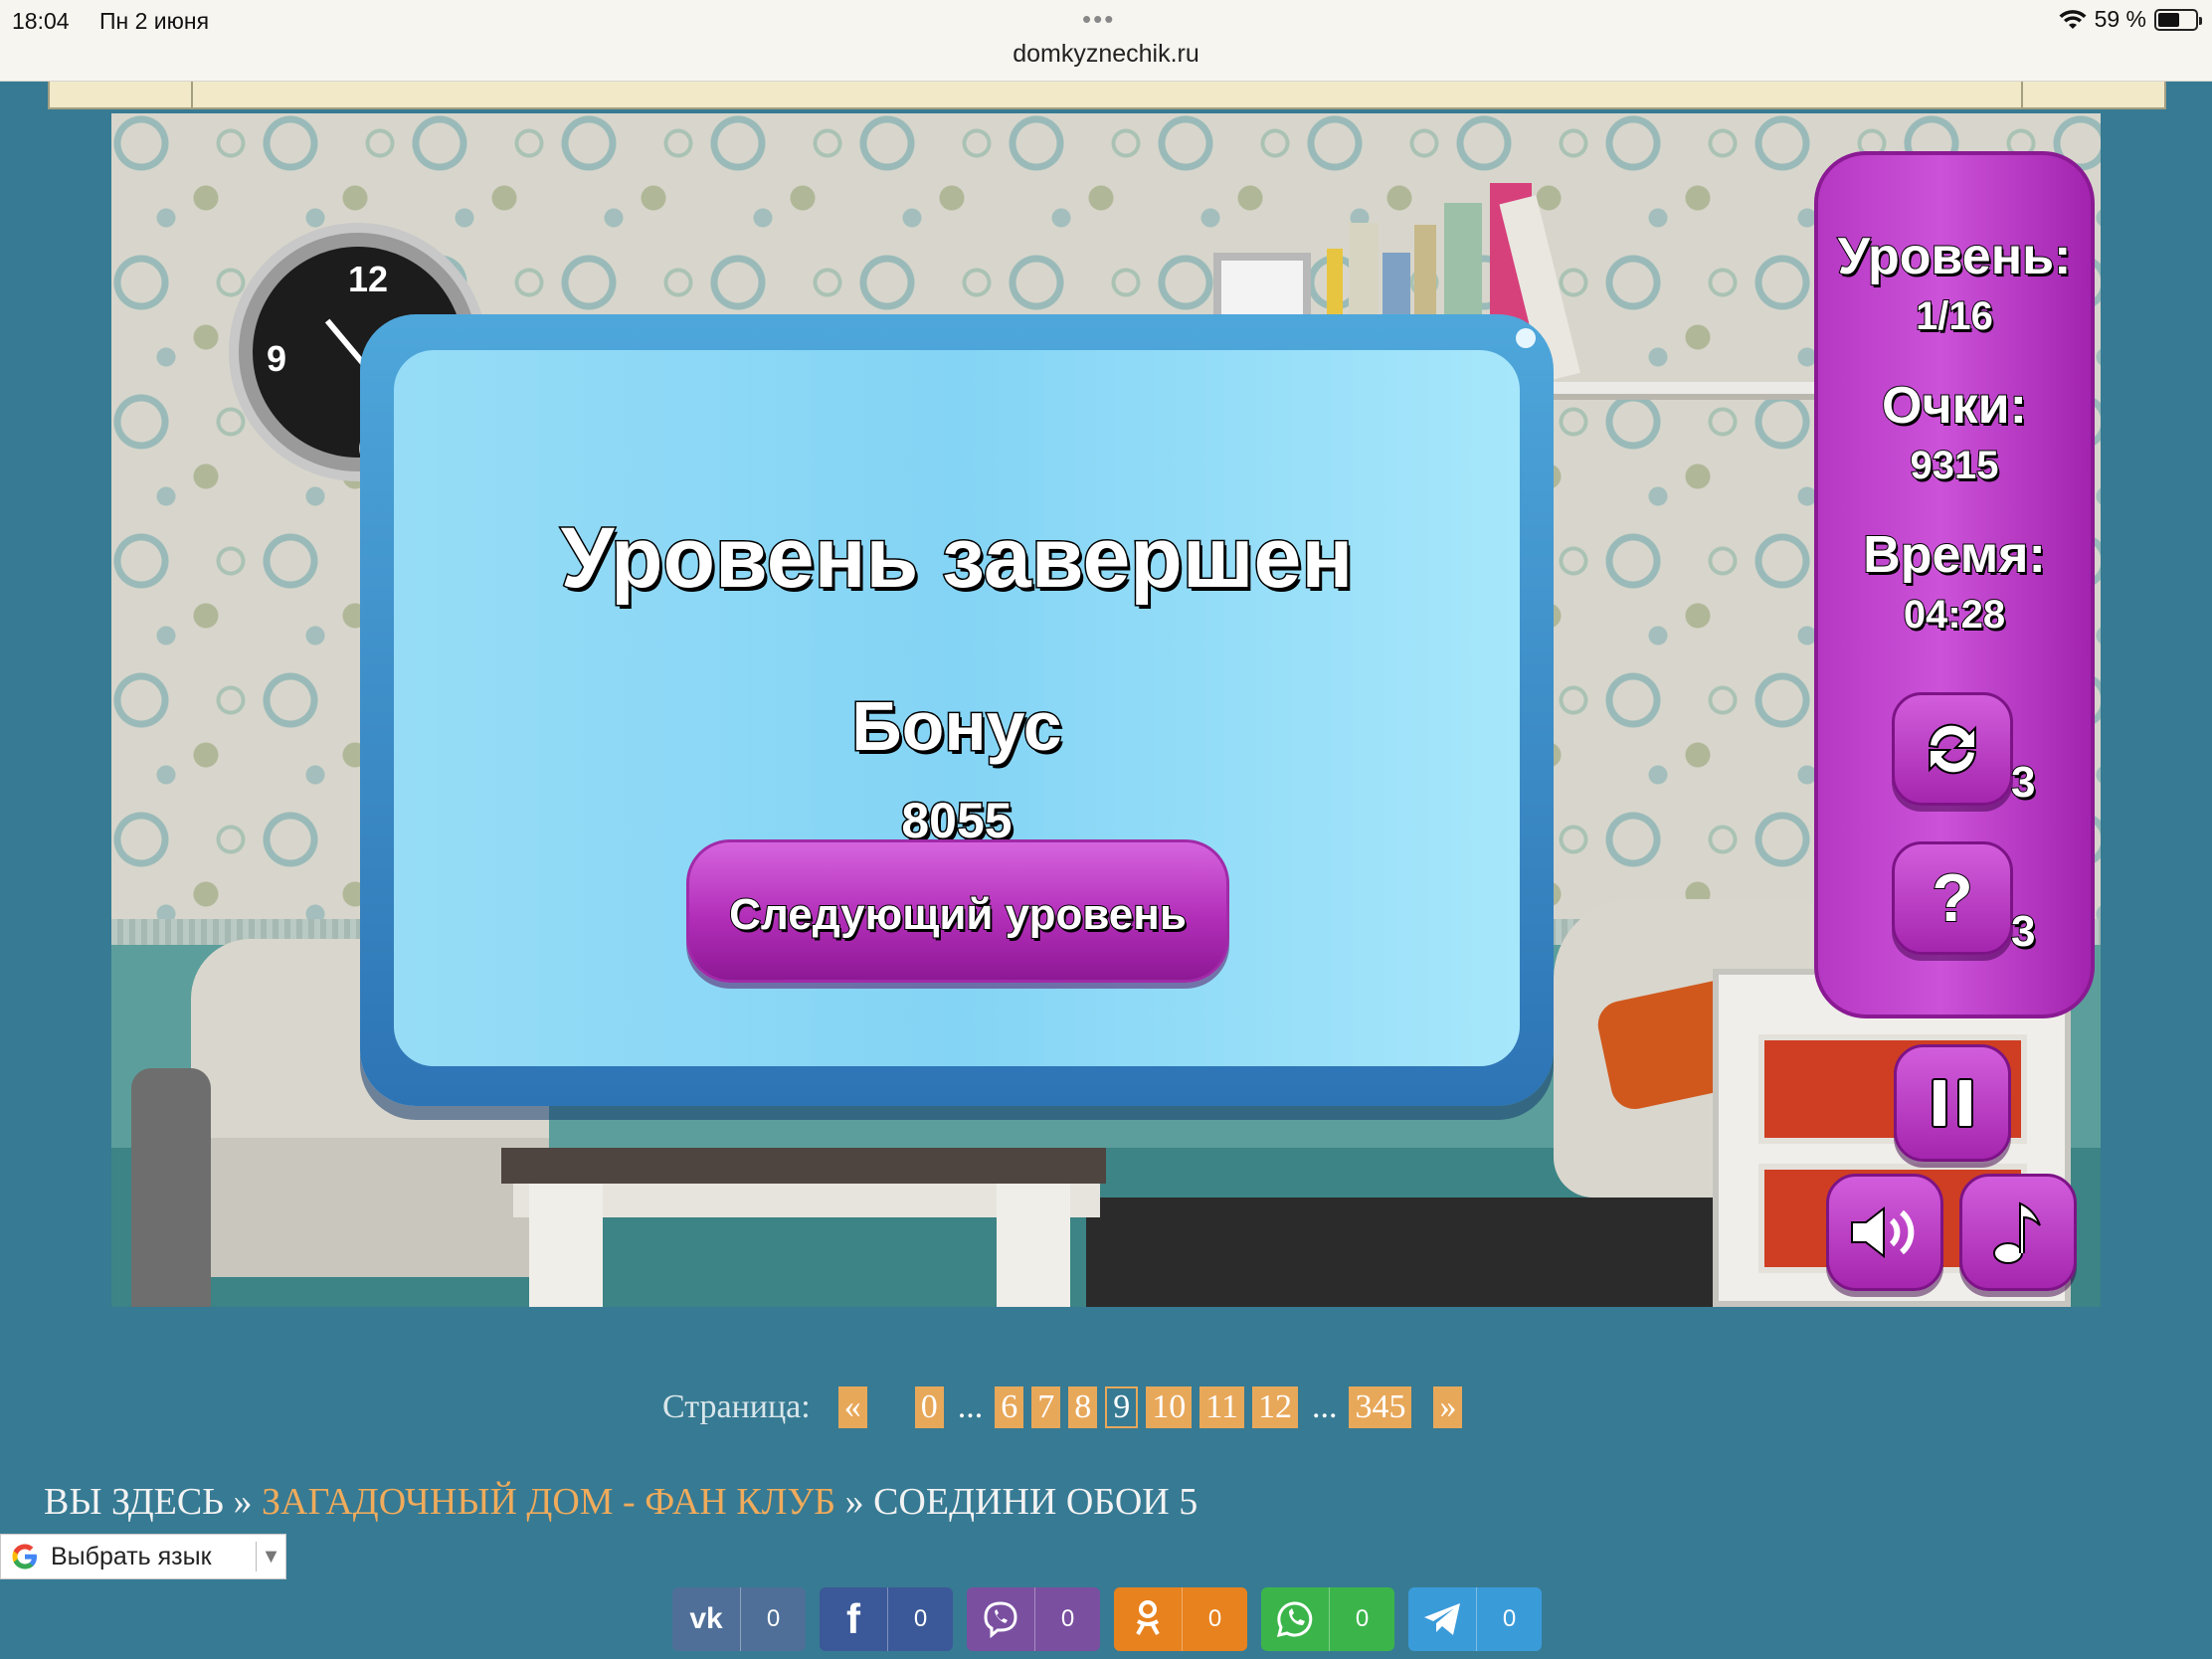  What do you see at coordinates (1955, 256) in the screenshot?
I see `level-label: Уровень:` at bounding box center [1955, 256].